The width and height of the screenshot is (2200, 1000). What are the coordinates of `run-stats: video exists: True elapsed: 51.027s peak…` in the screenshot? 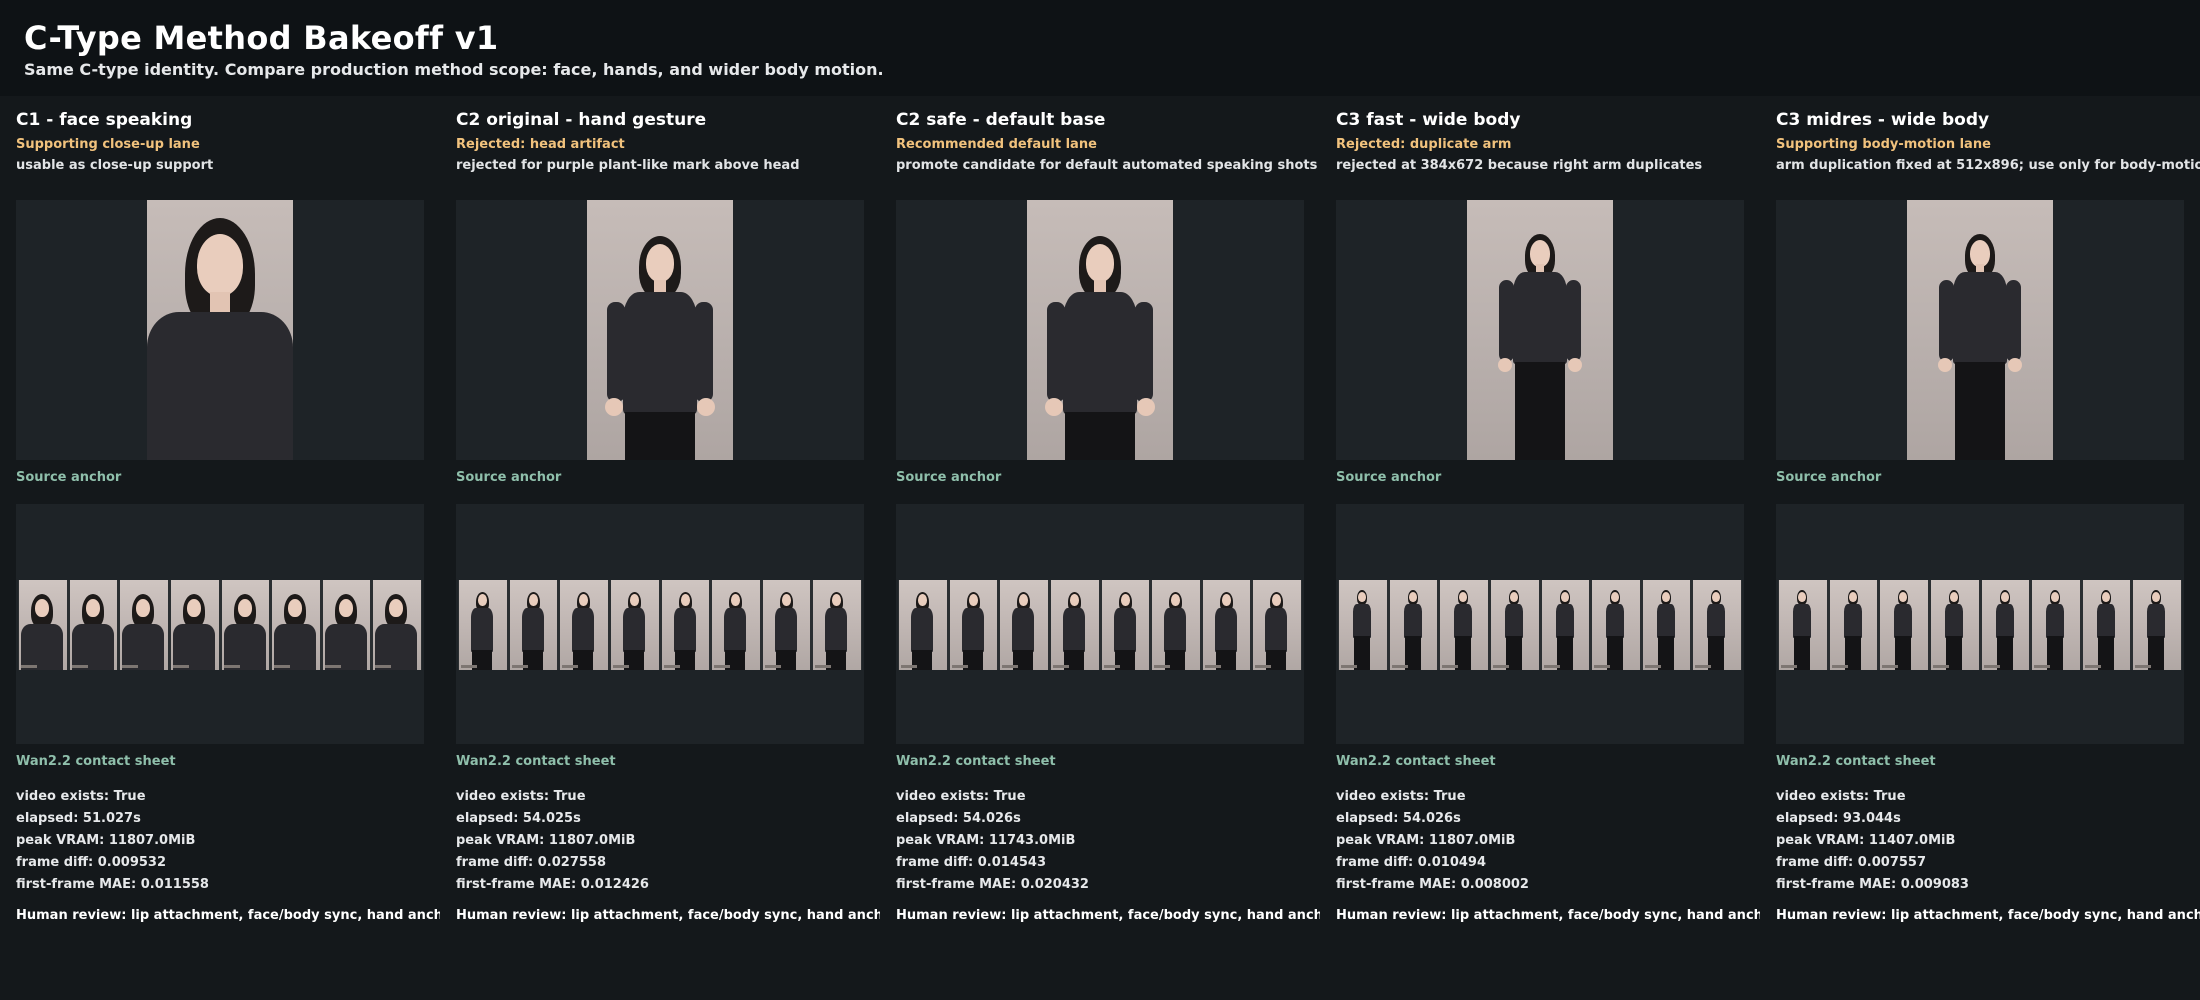 It's located at (112, 841).